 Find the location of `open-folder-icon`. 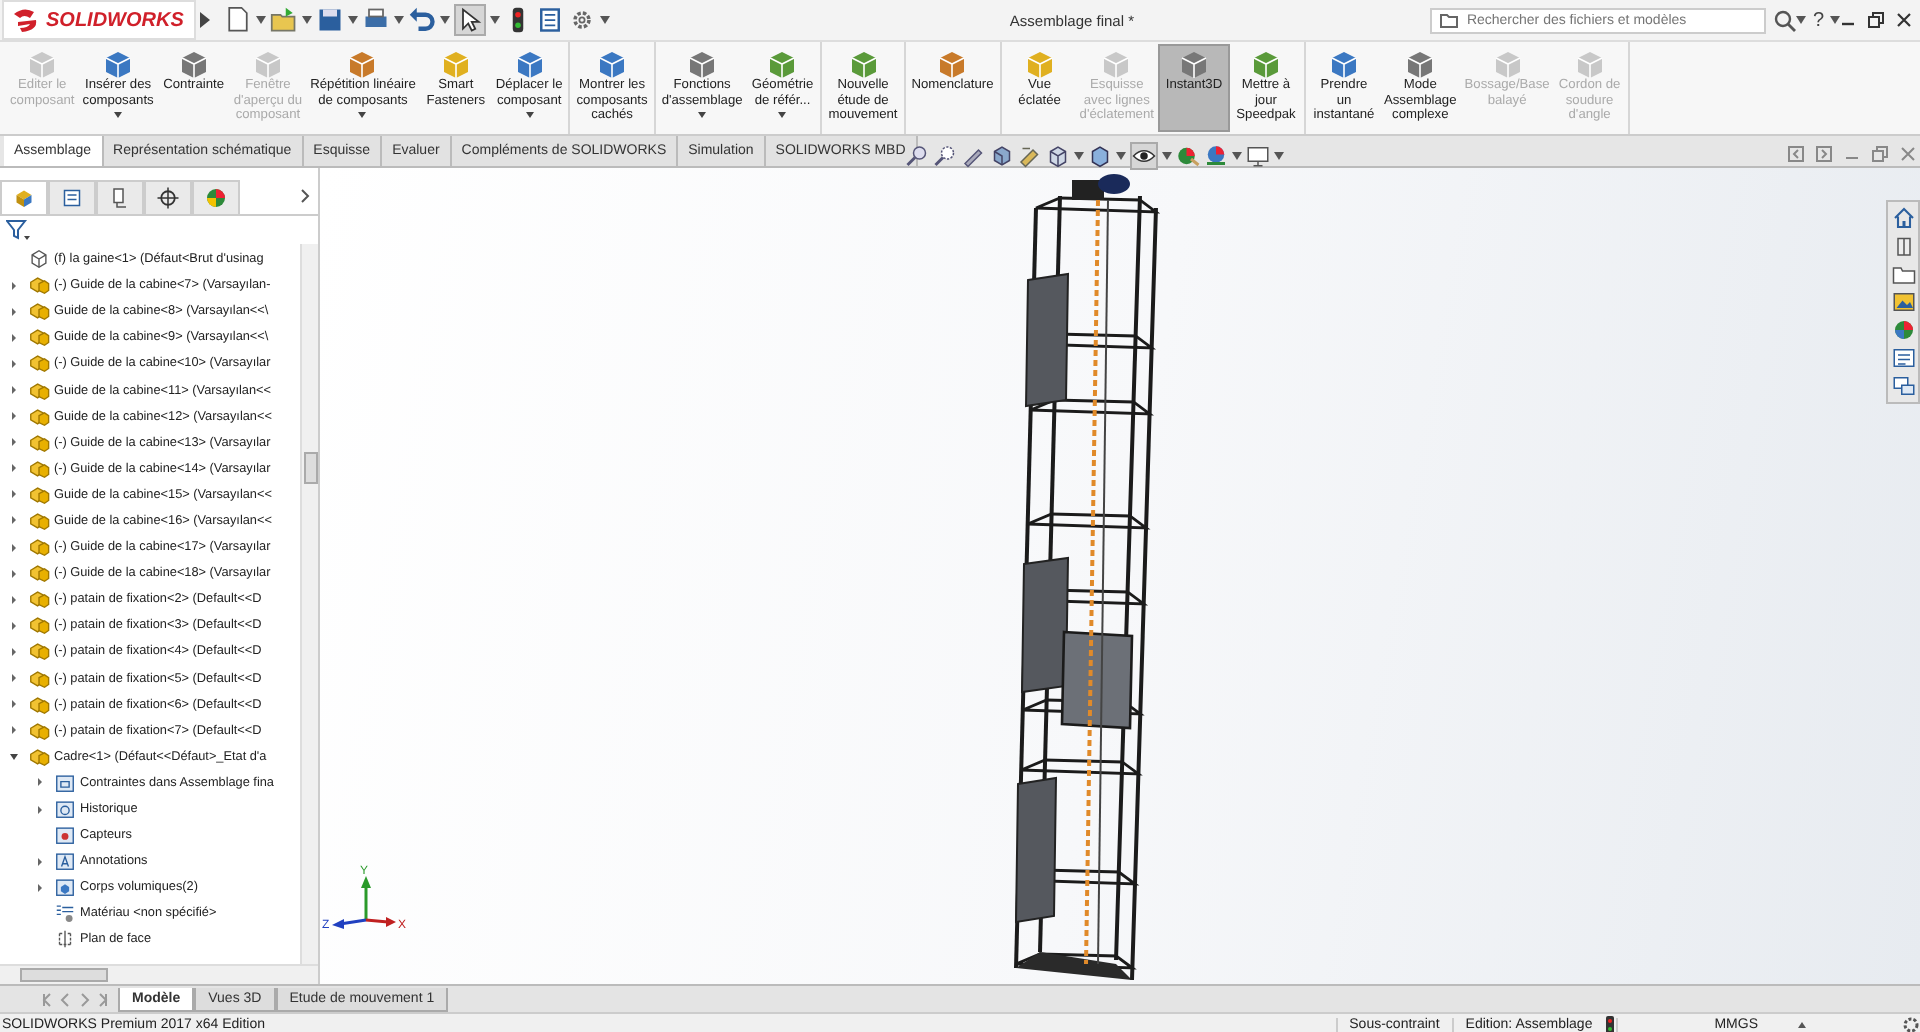

open-folder-icon is located at coordinates (283, 20).